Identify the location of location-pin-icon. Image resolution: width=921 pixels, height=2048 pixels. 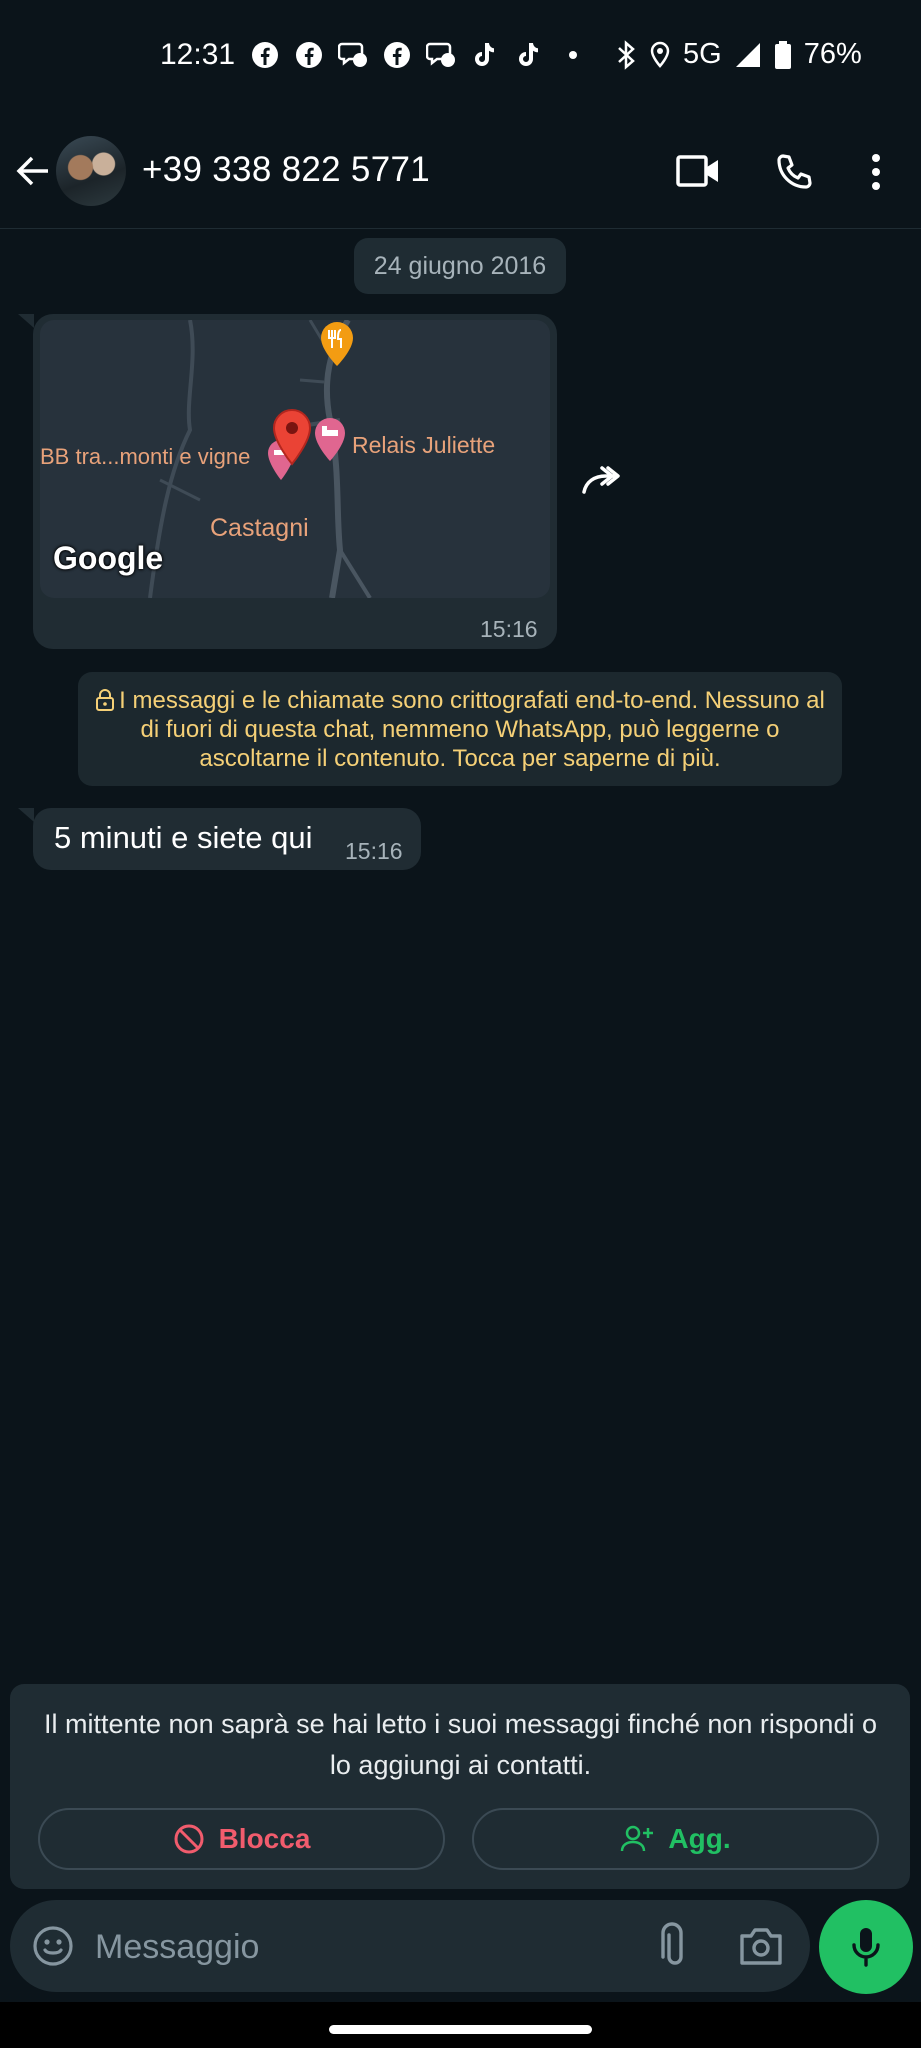
(292, 437).